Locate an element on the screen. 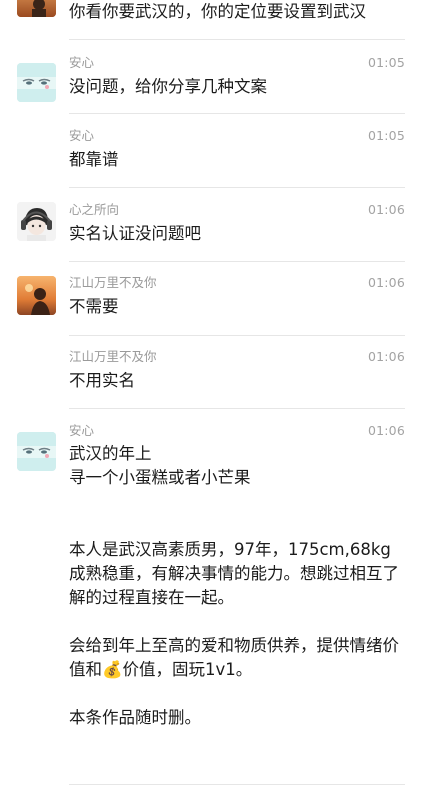 The height and width of the screenshot is (800, 423). message-text: 不需要 is located at coordinates (94, 306).